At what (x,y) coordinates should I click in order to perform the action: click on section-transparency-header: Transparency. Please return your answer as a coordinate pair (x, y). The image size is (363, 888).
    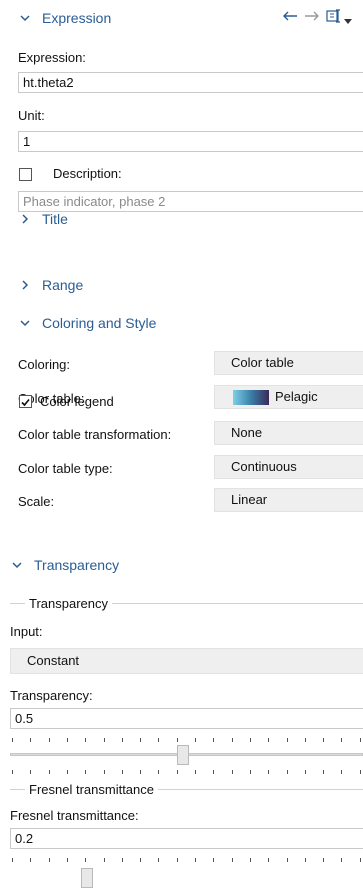
    Looking at the image, I should click on (181, 565).